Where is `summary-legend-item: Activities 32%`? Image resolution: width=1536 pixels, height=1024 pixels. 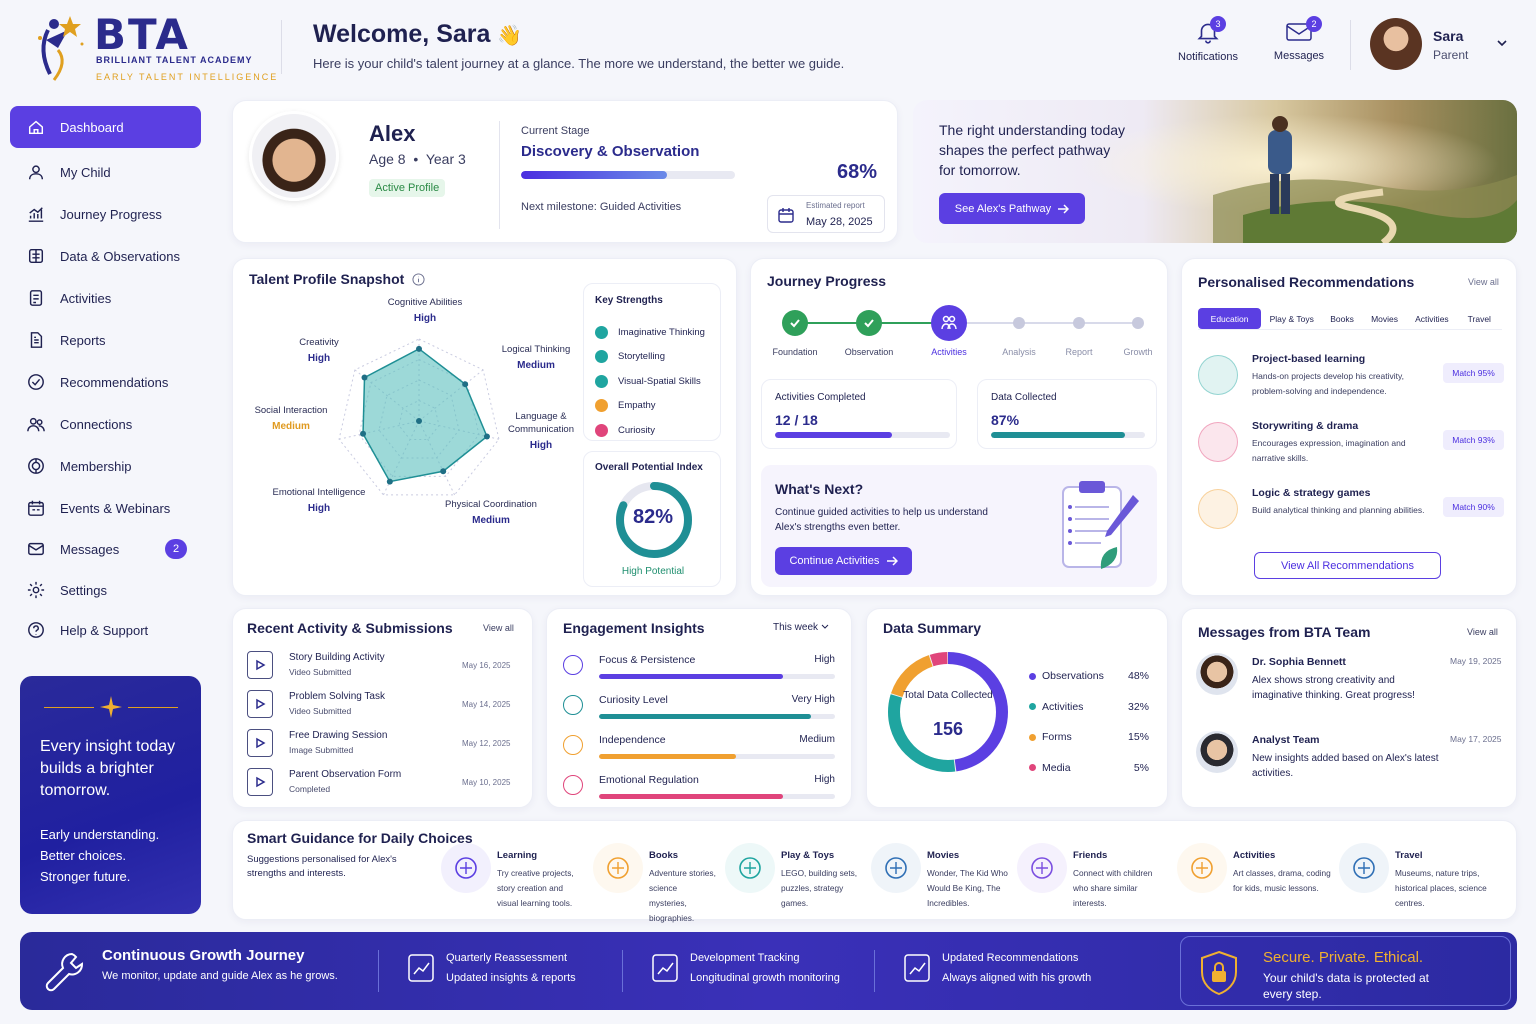
summary-legend-item: Activities 32% is located at coordinates (1089, 707).